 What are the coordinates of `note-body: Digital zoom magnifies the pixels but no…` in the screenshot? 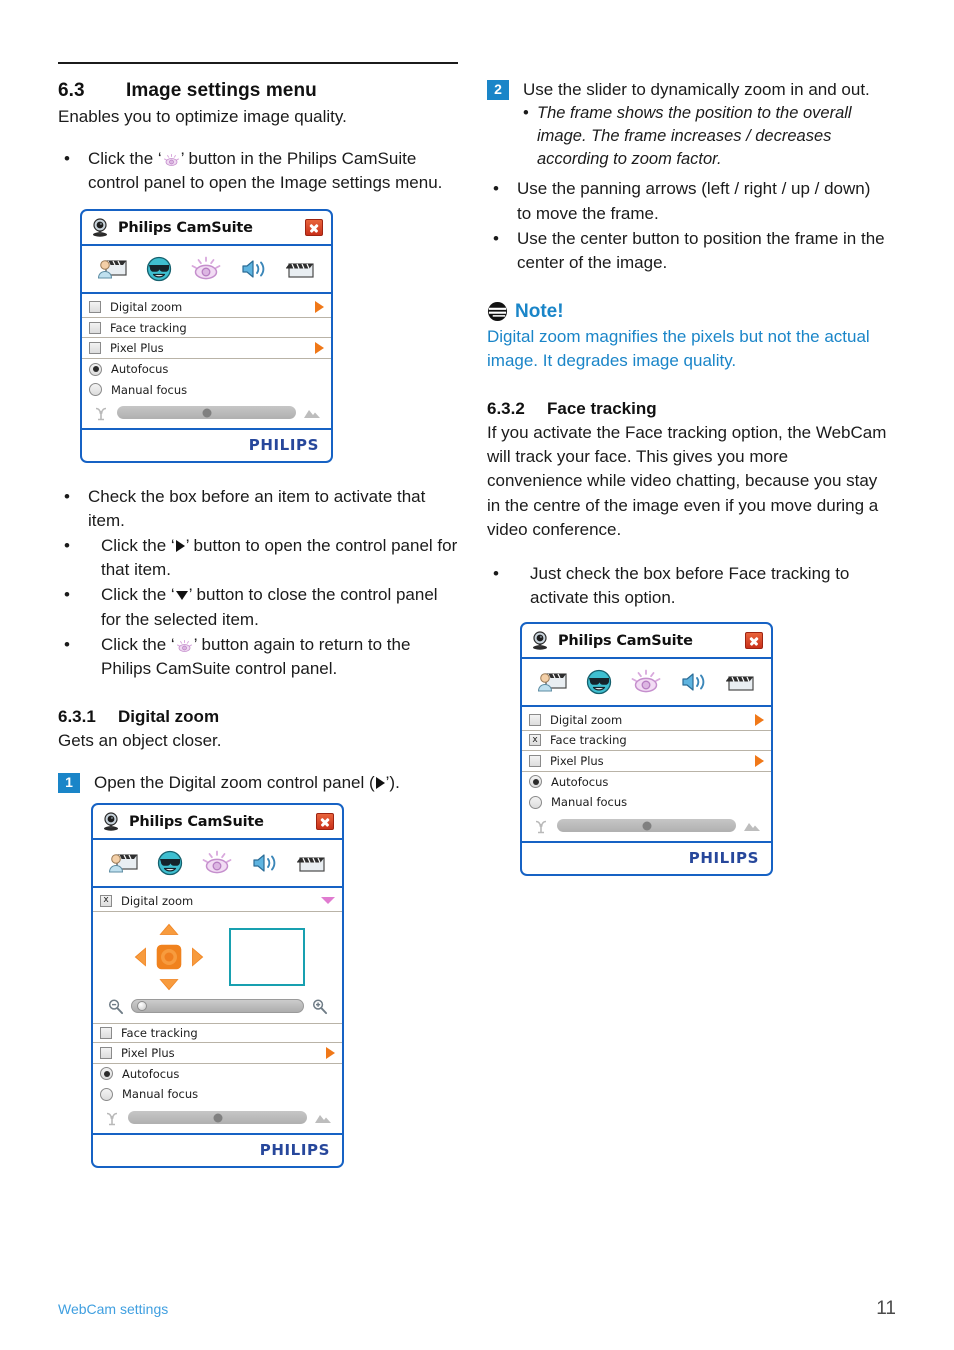 It's located at (678, 348).